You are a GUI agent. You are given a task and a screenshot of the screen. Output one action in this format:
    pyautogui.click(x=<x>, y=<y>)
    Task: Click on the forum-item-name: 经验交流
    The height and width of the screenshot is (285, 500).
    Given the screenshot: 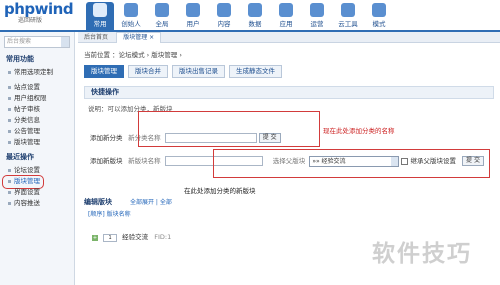 What is the action you would take?
    pyautogui.click(x=135, y=237)
    